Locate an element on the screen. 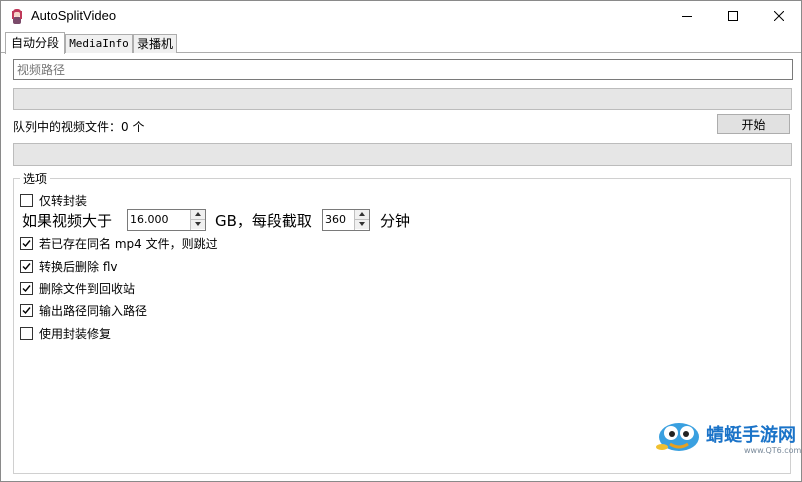 Image resolution: width=802 pixels, height=482 pixels. options-group-title: 选项 is located at coordinates (35, 178).